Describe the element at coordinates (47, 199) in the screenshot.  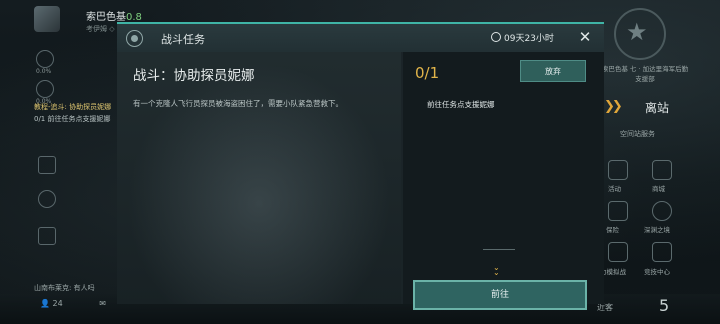
I see `target-icon` at that location.